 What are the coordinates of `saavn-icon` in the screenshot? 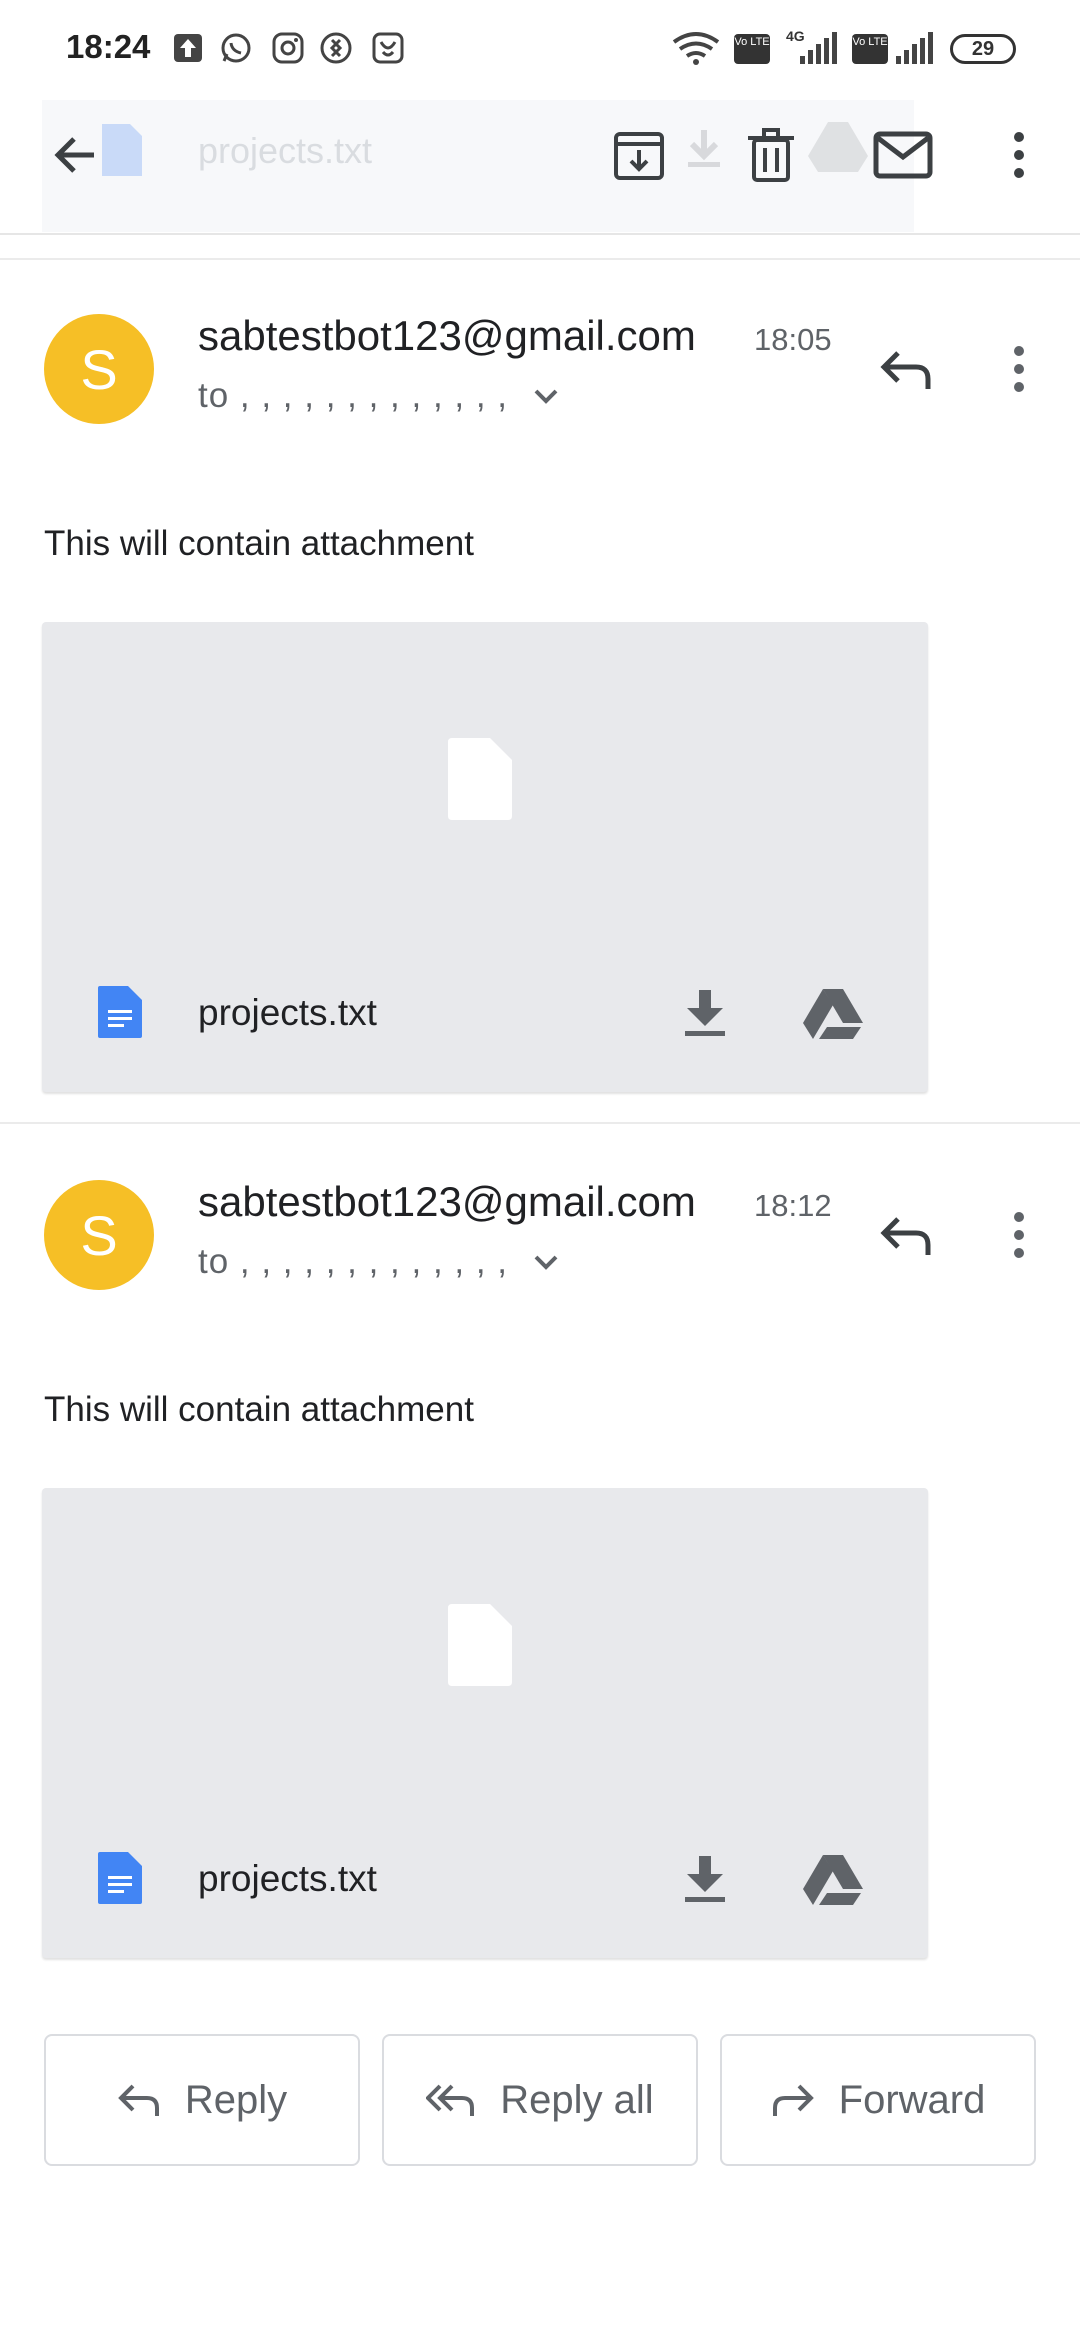 It's located at (388, 48).